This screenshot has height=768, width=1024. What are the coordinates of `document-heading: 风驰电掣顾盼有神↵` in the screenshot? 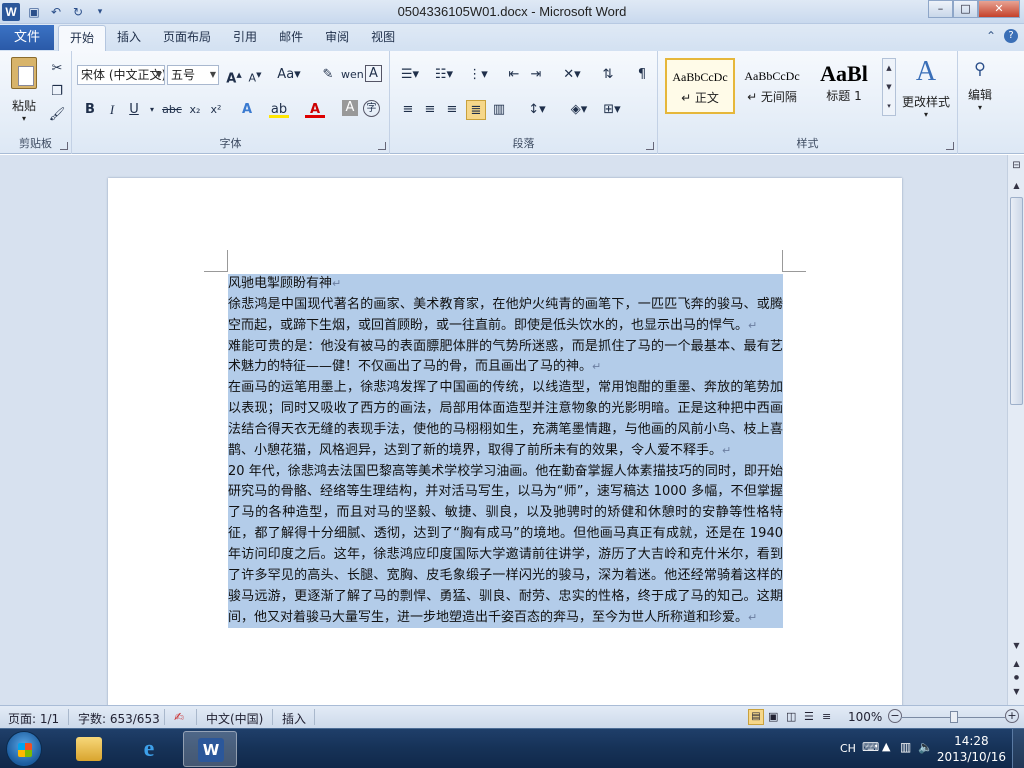 It's located at (505, 284).